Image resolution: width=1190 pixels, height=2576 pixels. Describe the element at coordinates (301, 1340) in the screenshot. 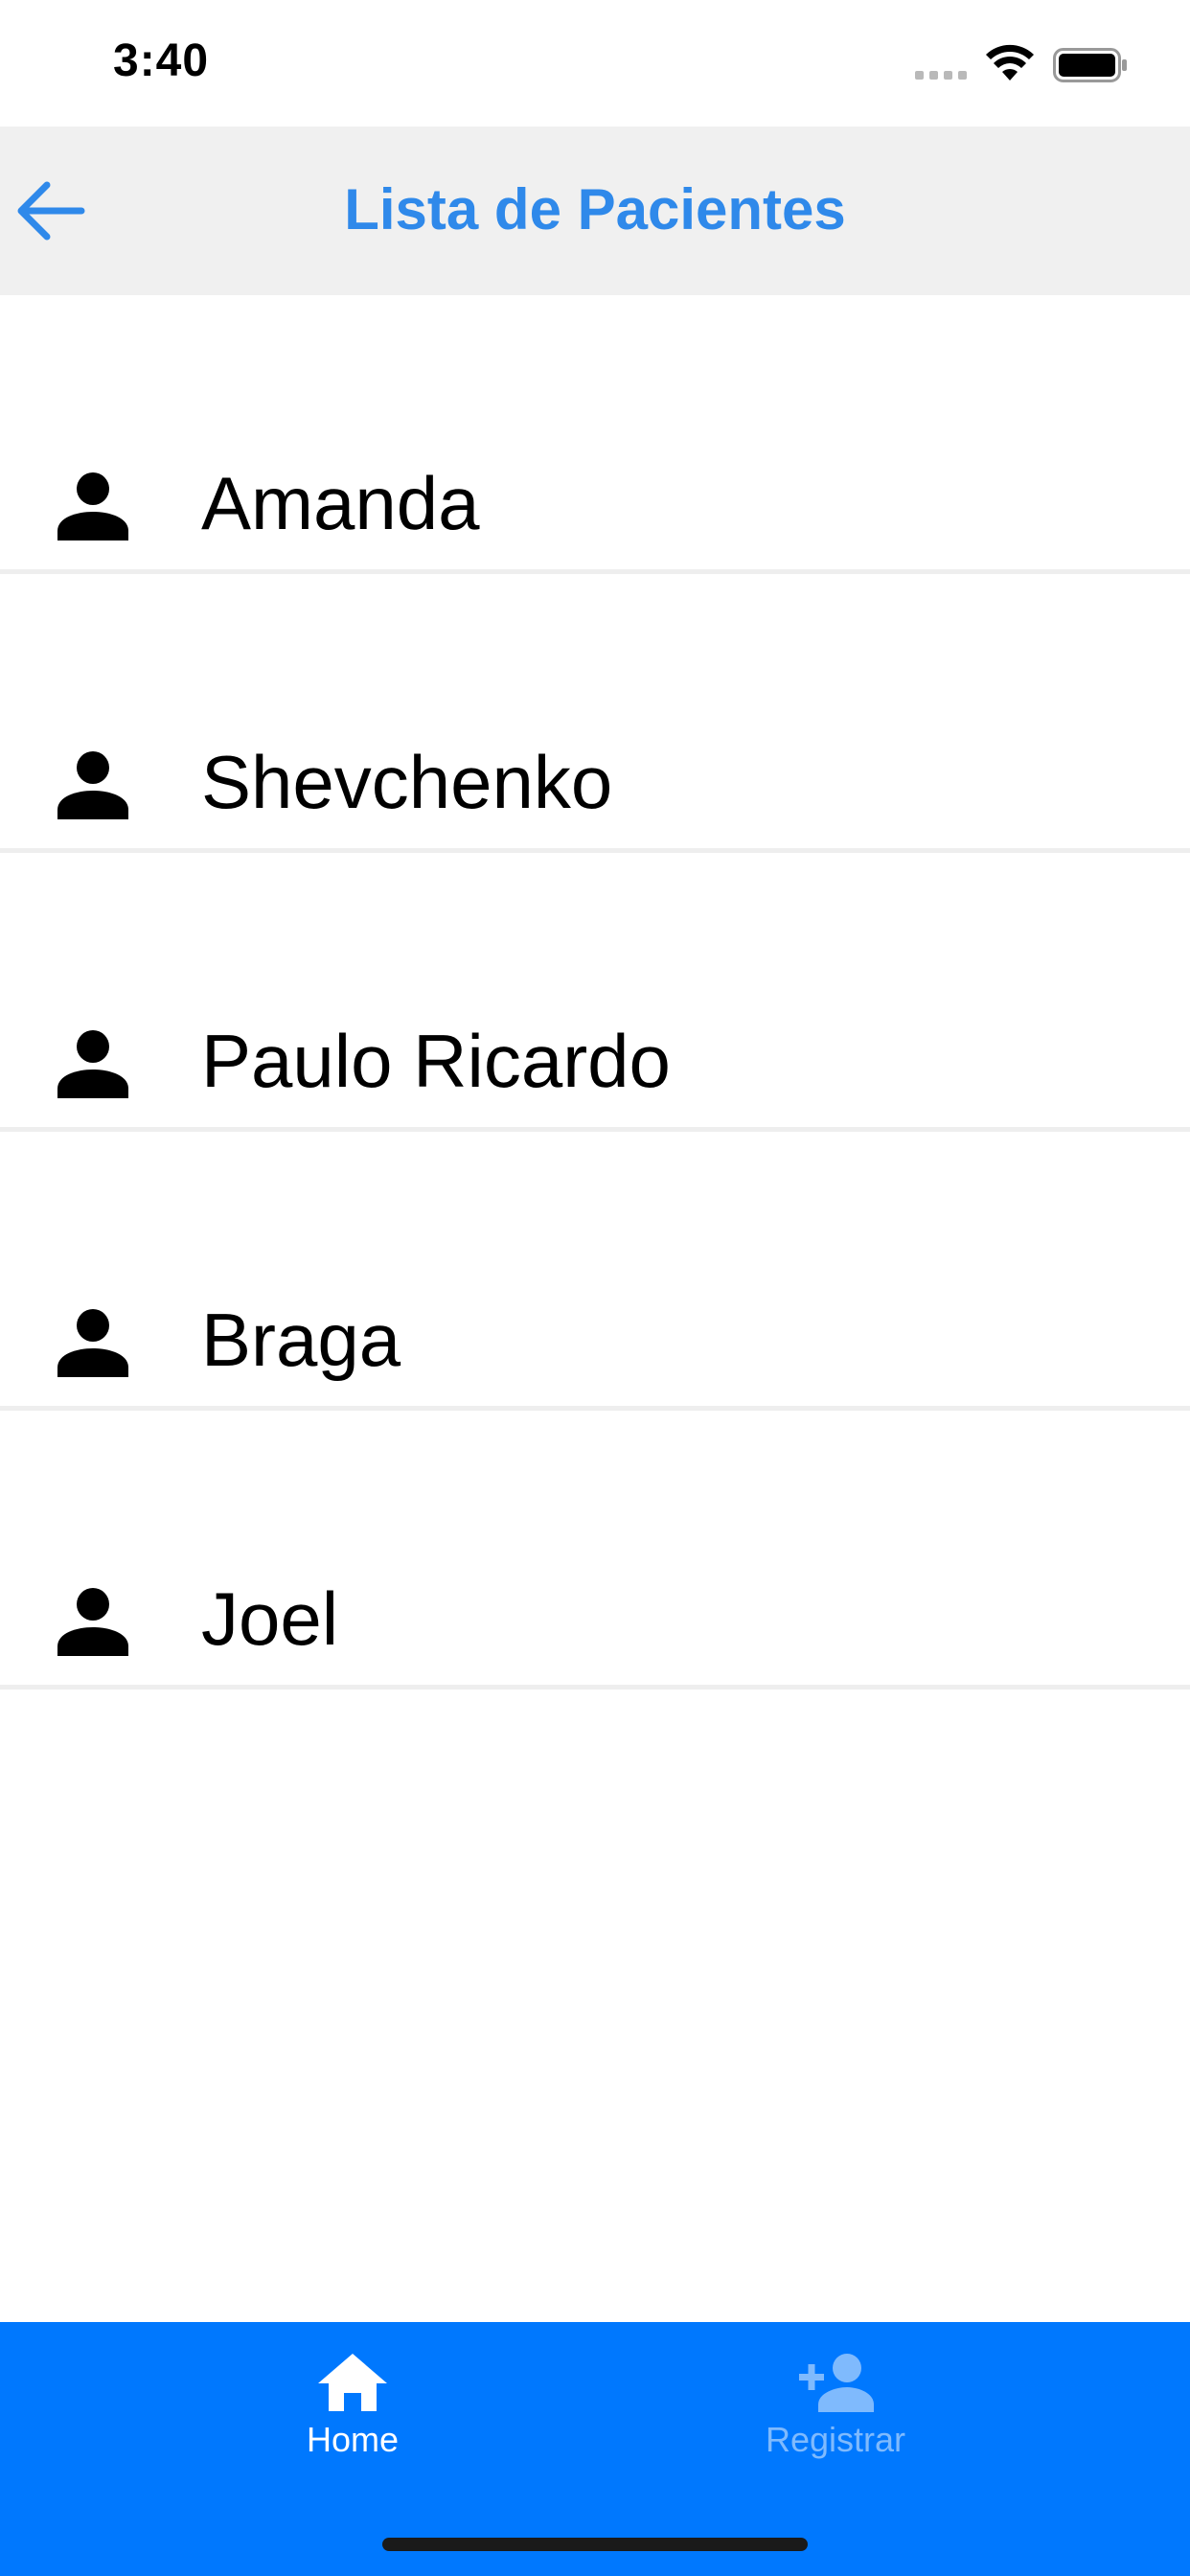

I see `patient-name: Braga` at that location.